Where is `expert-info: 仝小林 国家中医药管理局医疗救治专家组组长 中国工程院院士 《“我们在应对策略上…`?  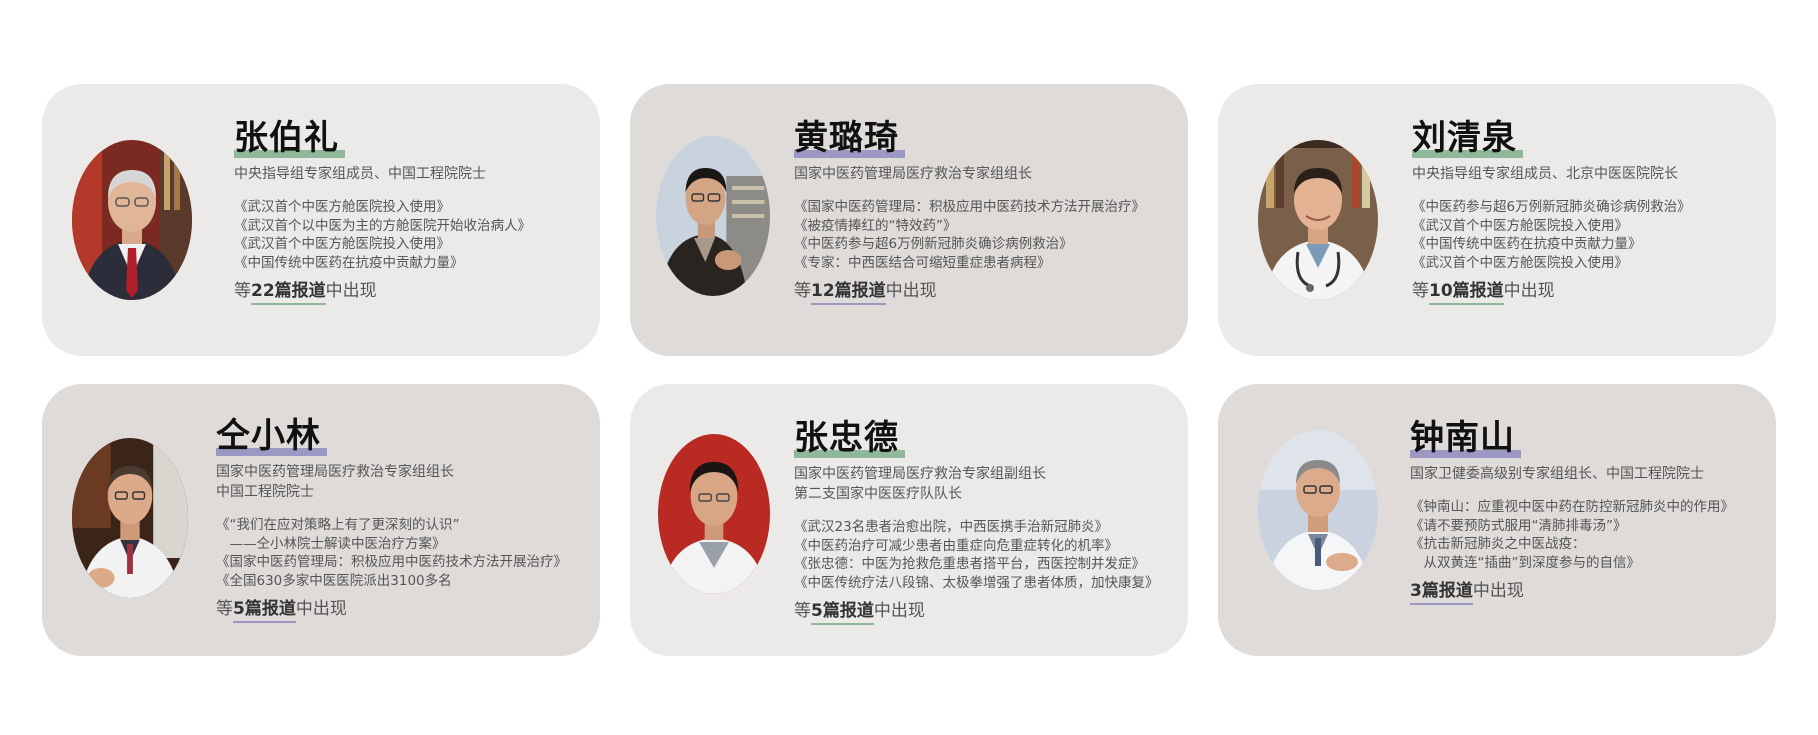 expert-info: 仝小林 国家中医药管理局医疗救治专家组组长 中国工程院院士 《“我们在应对策略上… is located at coordinates (404, 518).